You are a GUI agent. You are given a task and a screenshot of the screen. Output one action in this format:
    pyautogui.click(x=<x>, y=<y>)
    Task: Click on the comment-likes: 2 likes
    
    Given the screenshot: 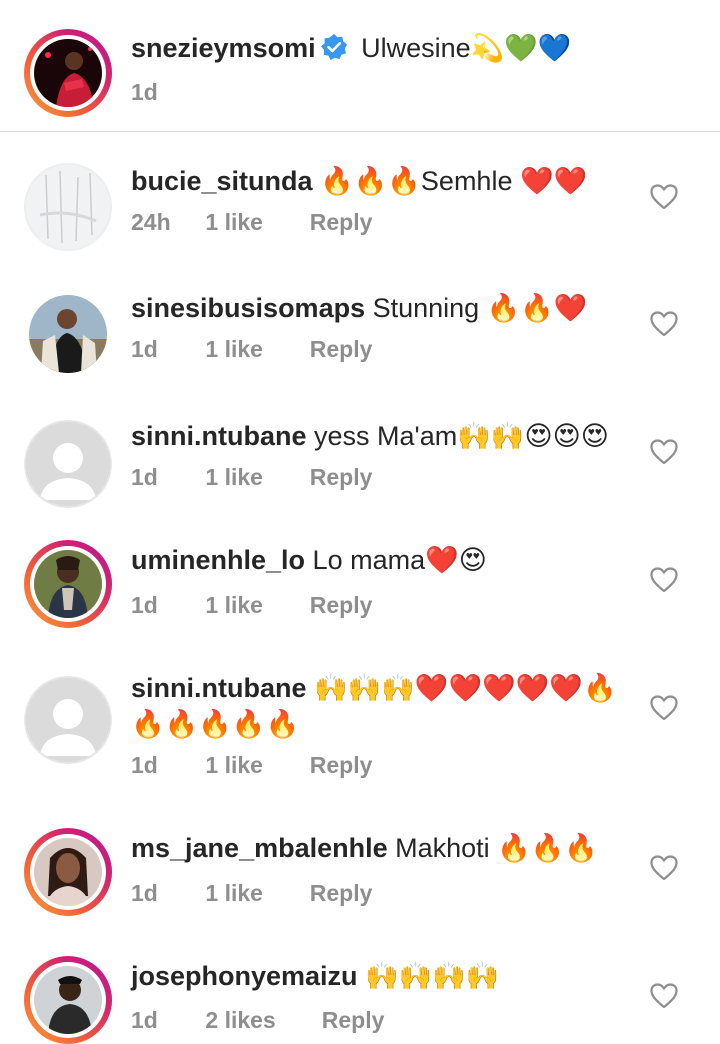 What is the action you would take?
    pyautogui.click(x=260, y=1020)
    